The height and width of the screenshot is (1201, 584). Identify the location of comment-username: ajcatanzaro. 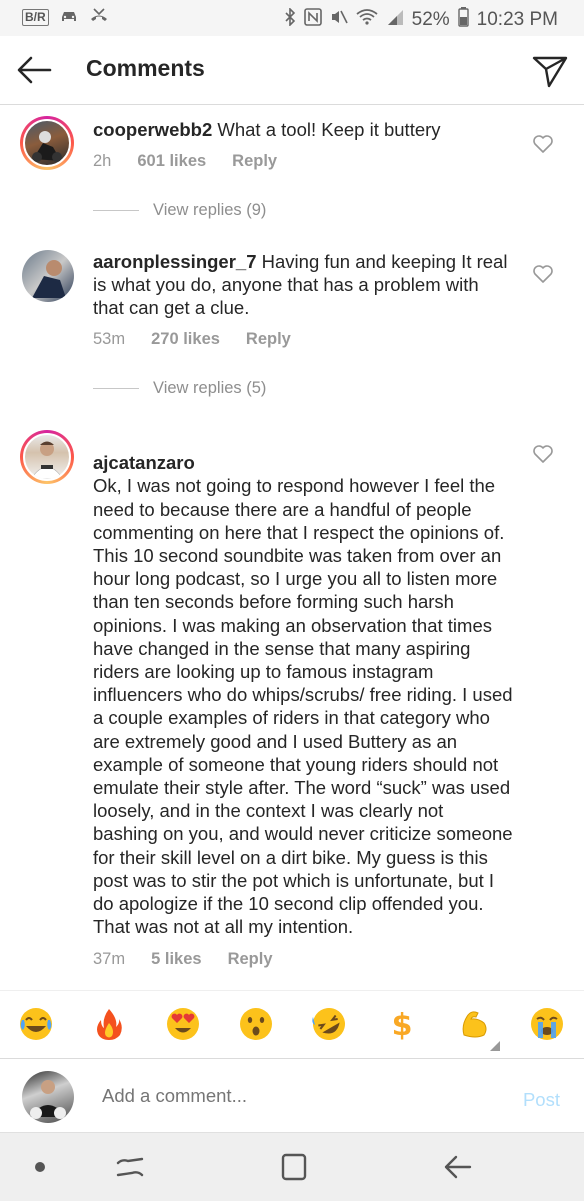
(144, 462).